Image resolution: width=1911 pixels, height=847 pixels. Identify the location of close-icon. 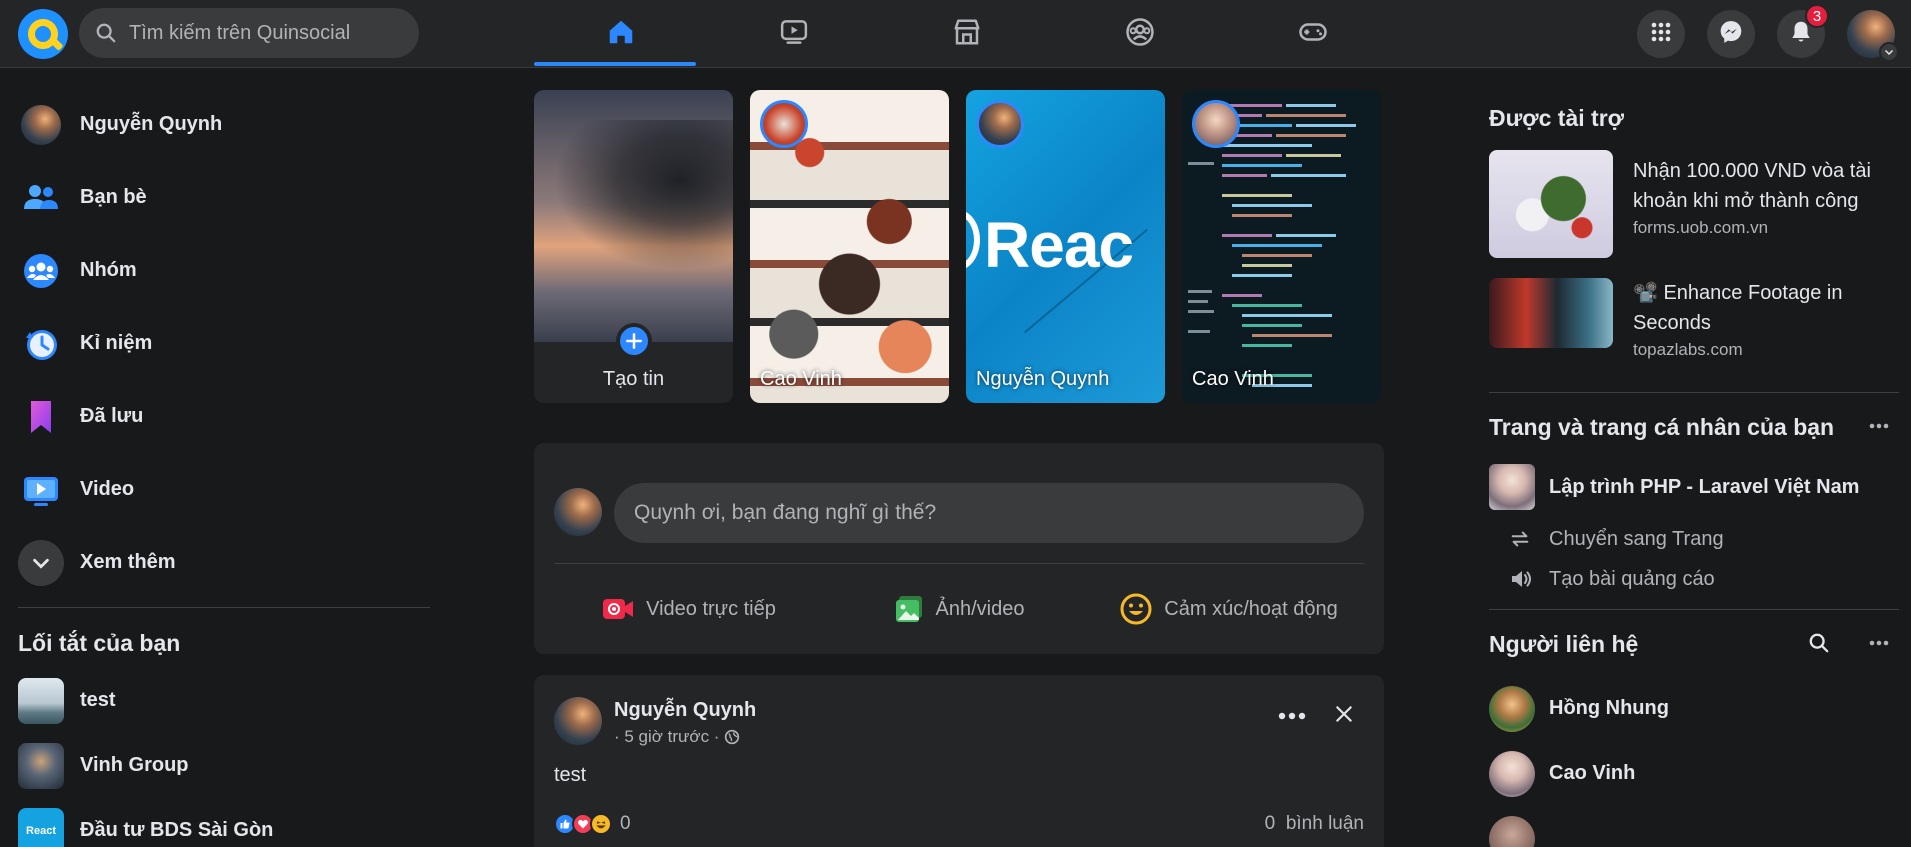
(1344, 716).